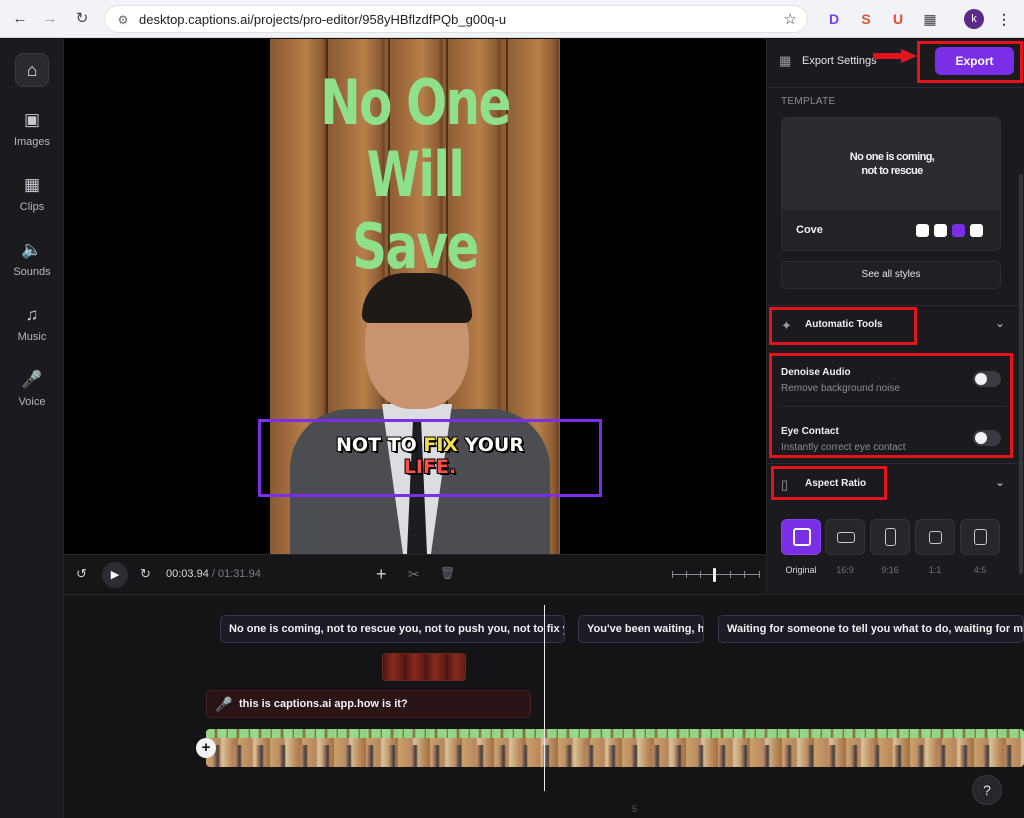 Image resolution: width=1024 pixels, height=818 pixels. Describe the element at coordinates (145, 574) in the screenshot. I see `forward-10-icon: ↻` at that location.